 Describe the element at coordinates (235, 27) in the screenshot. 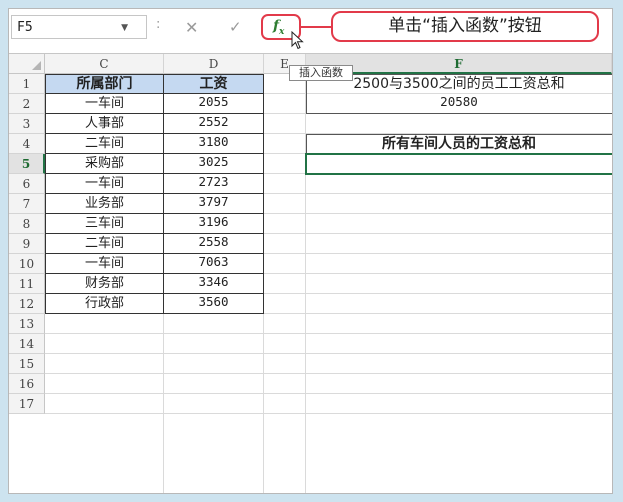

I see `check-icon: ✓` at that location.